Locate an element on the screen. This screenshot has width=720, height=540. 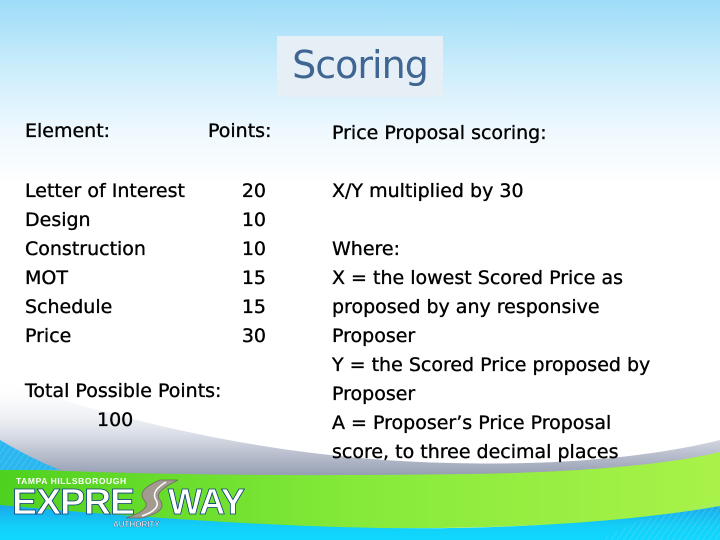
element-row: Design is located at coordinates (58, 220).